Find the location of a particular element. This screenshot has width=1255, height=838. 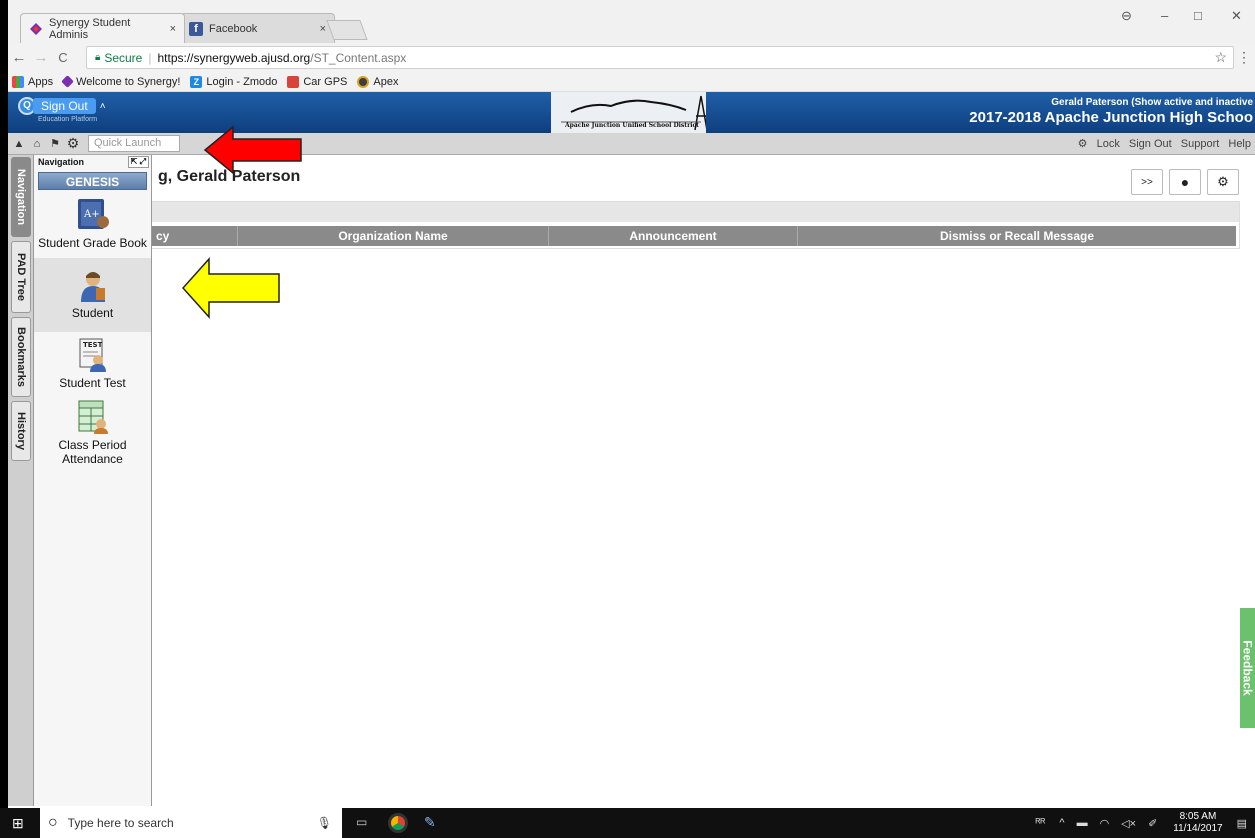

apps-grid-icon is located at coordinates (18, 81).